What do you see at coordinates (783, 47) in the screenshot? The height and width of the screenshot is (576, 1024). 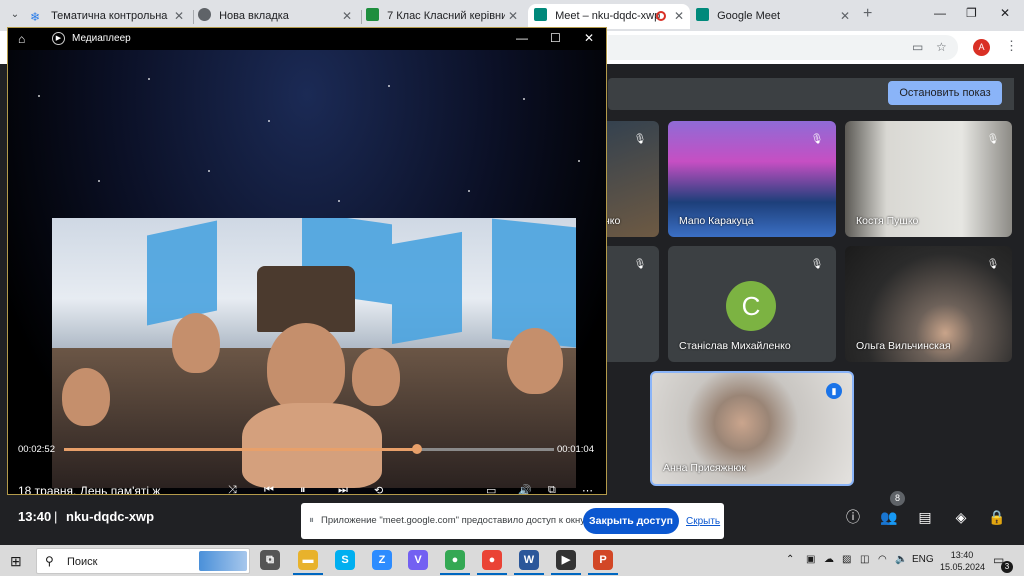 I see `address-field` at bounding box center [783, 47].